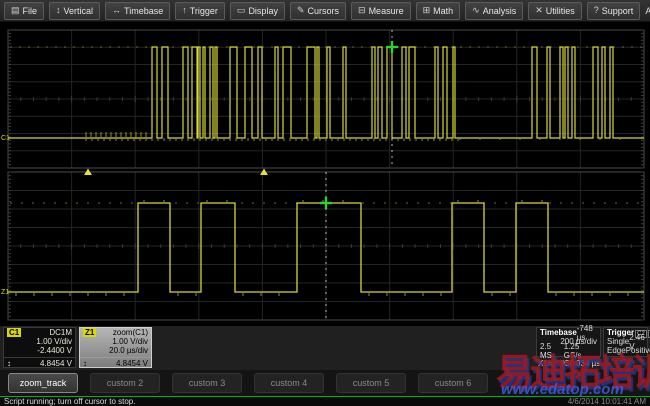  I want to click on menu-label: Trigger, so click(203, 10).